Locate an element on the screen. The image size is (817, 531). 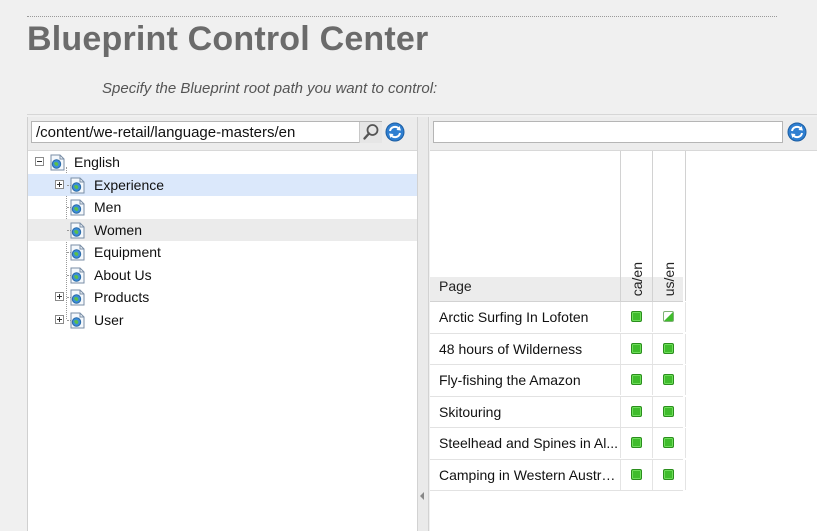
tree-label: User is located at coordinates (109, 319).